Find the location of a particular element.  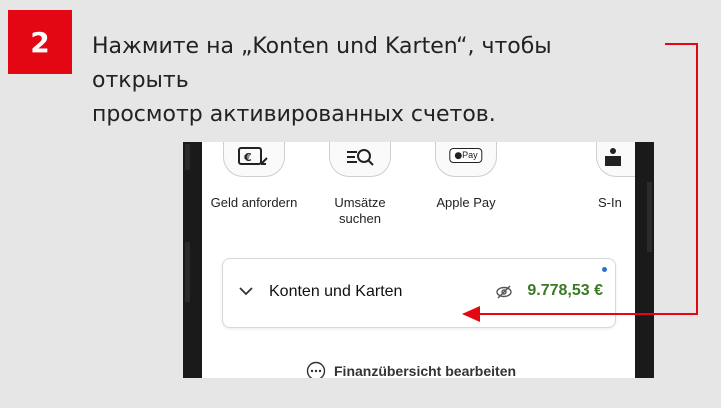

phone-volume-button is located at coordinates (187, 272).